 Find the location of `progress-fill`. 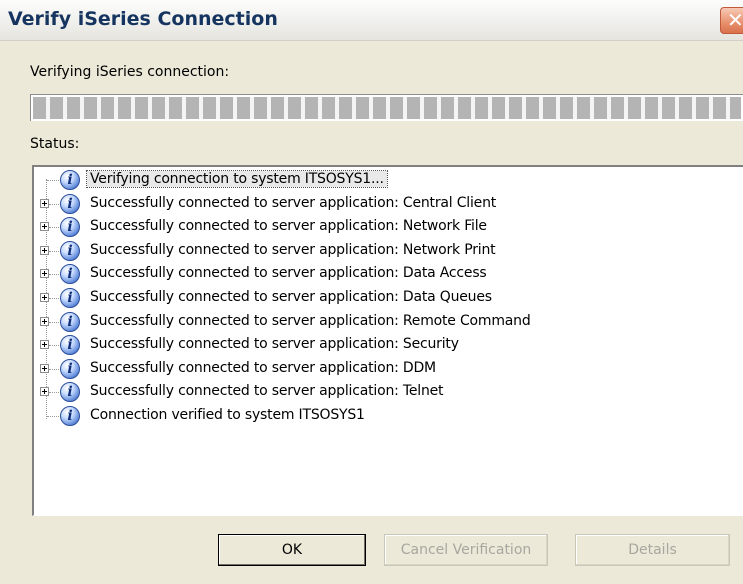

progress-fill is located at coordinates (387, 108).